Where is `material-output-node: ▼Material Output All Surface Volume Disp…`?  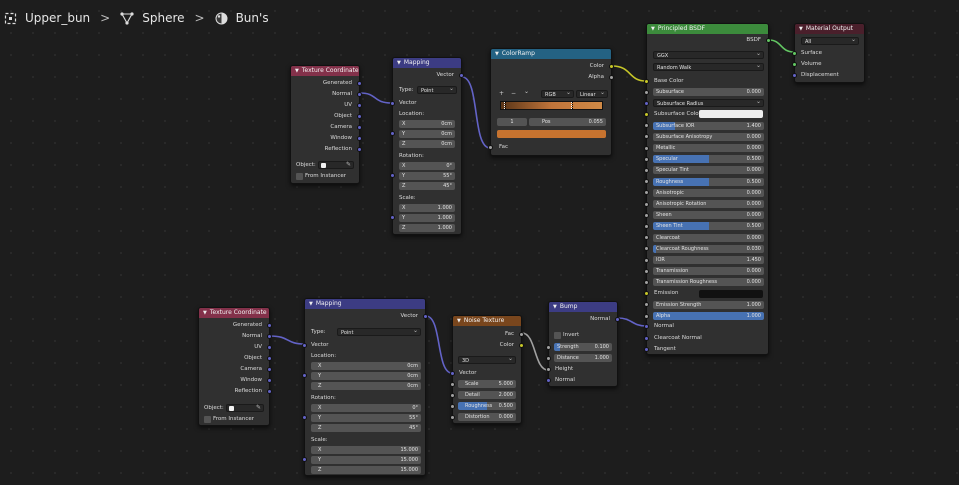 material-output-node: ▼Material Output All Surface Volume Disp… is located at coordinates (828, 53).